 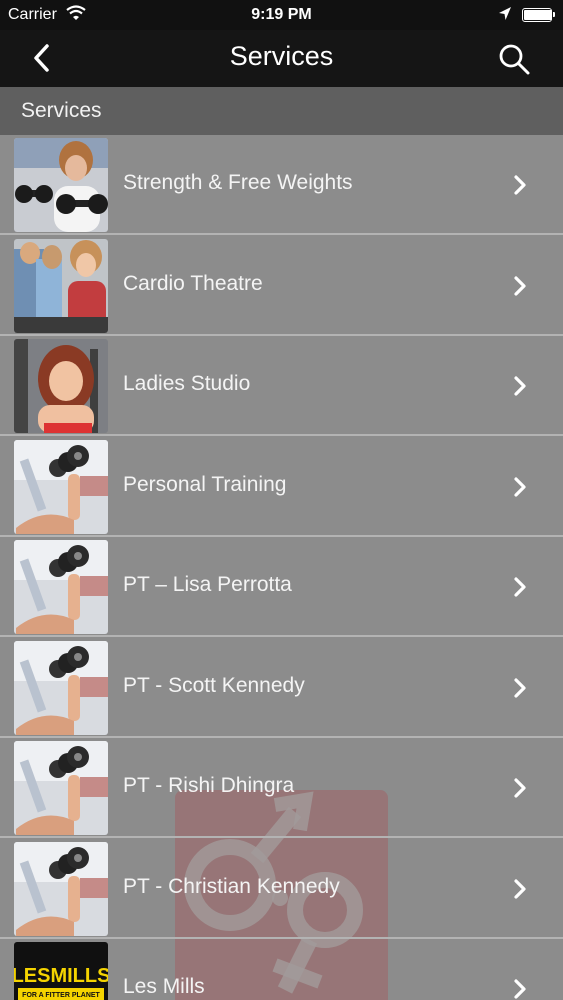 I want to click on list-item: Strength & Free Weights, so click(x=281, y=185).